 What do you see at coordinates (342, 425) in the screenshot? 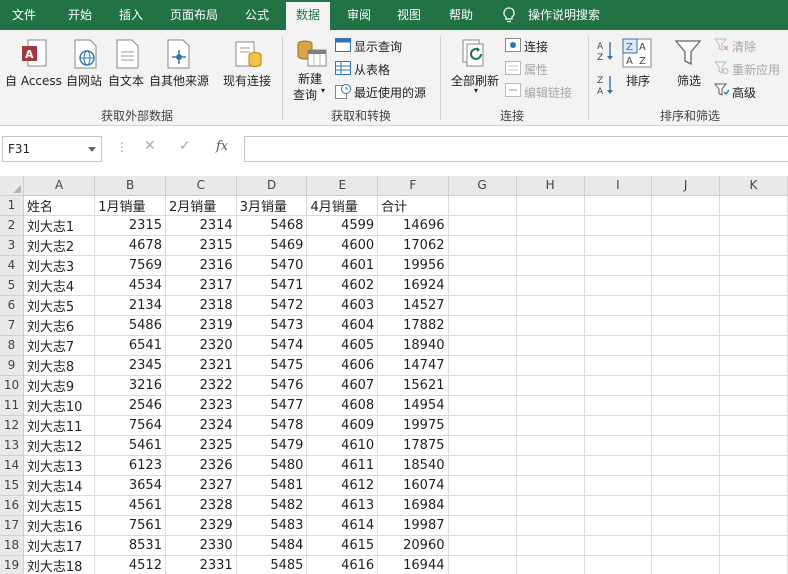
I see `cell: 4609` at bounding box center [342, 425].